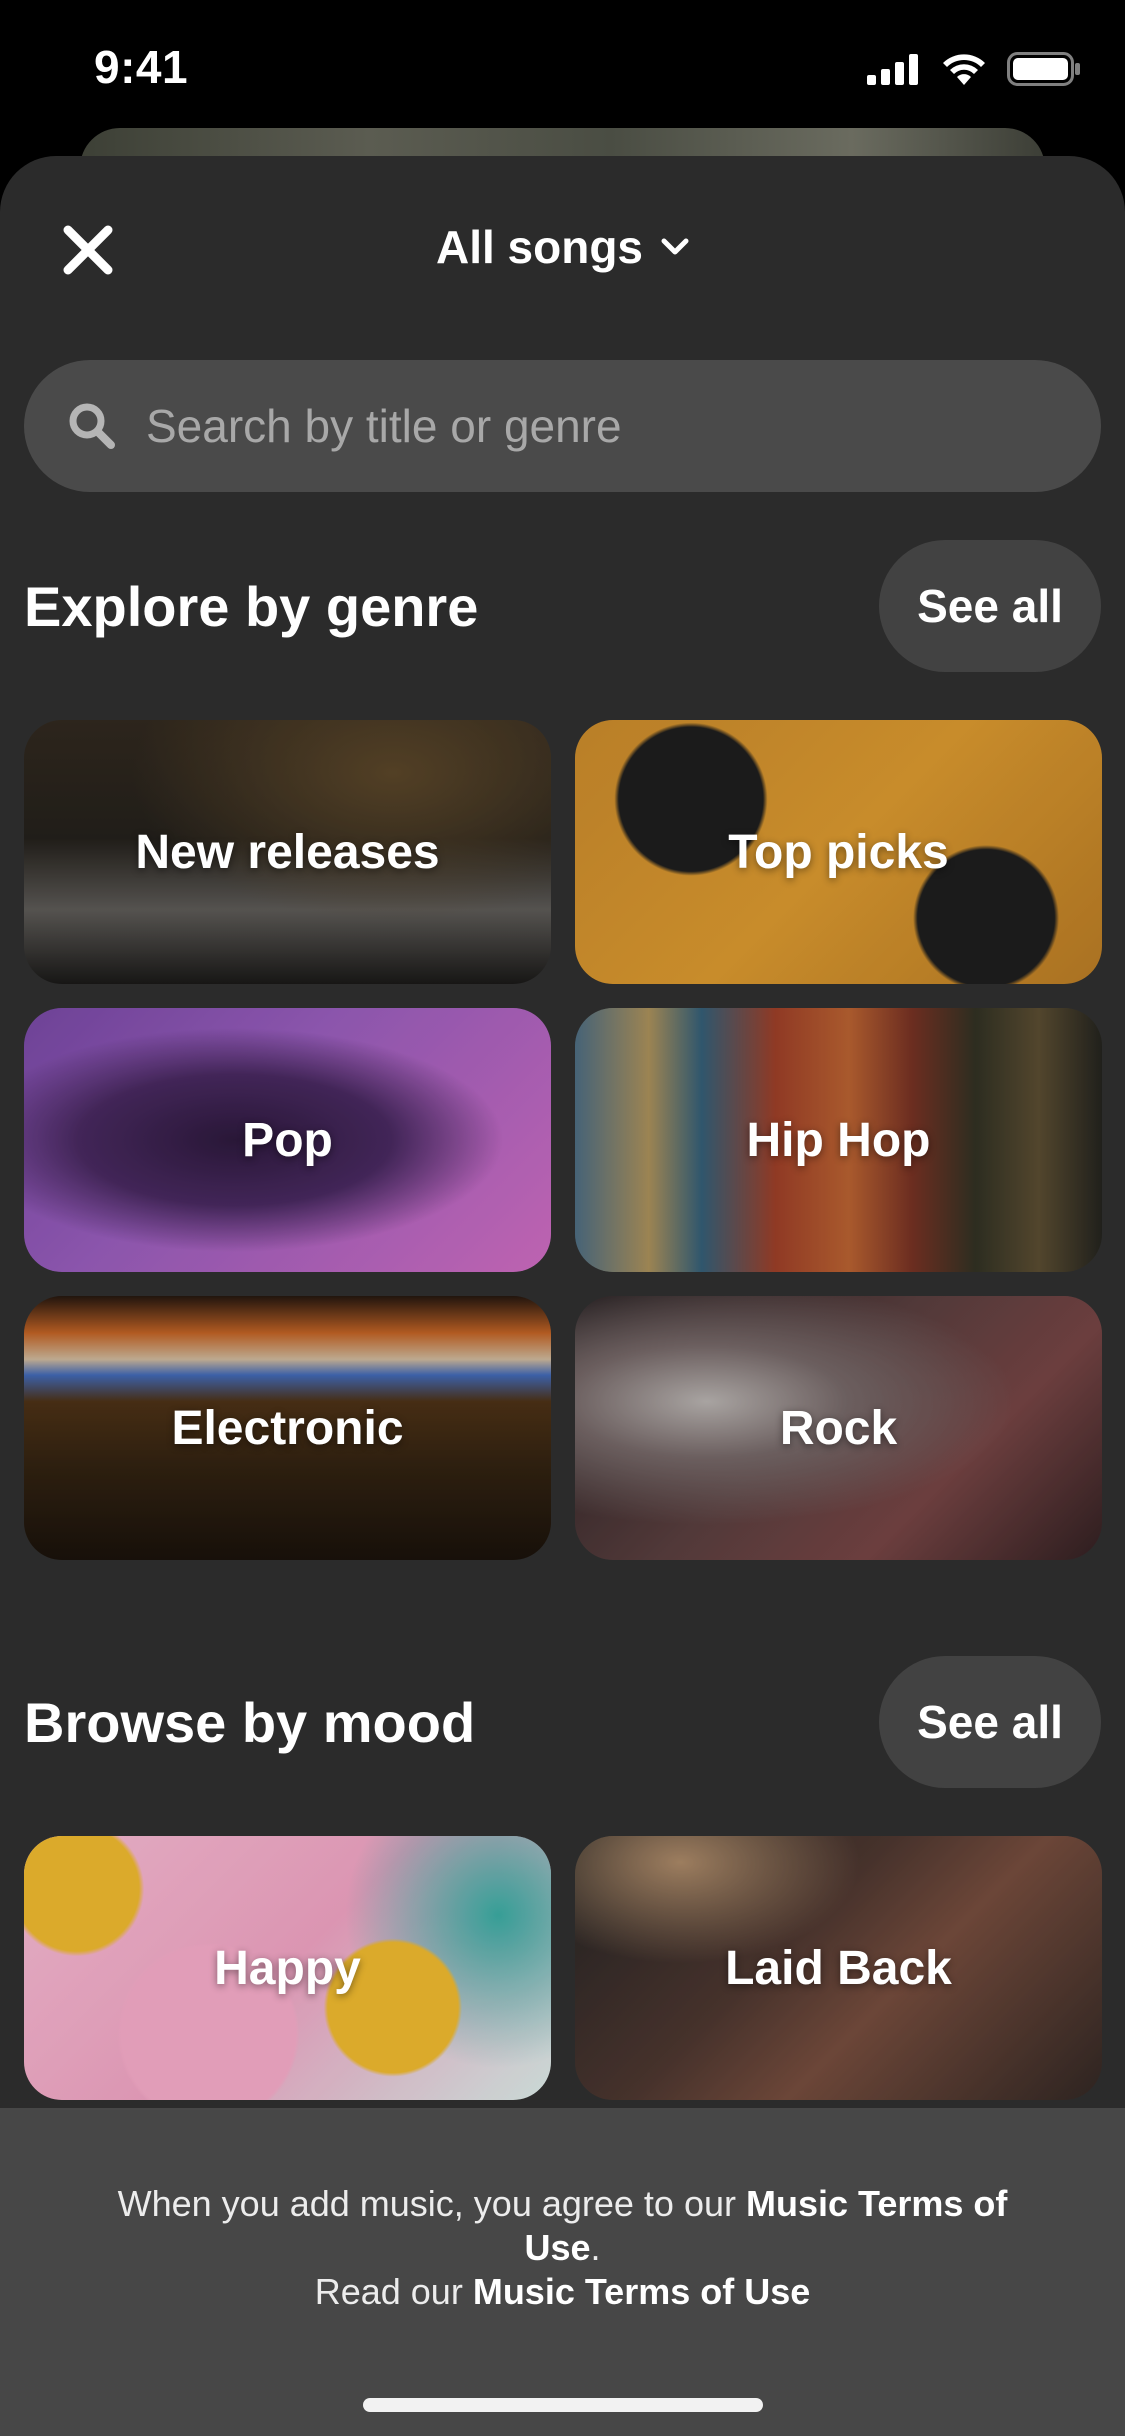  I want to click on tile-label: Pop, so click(287, 1140).